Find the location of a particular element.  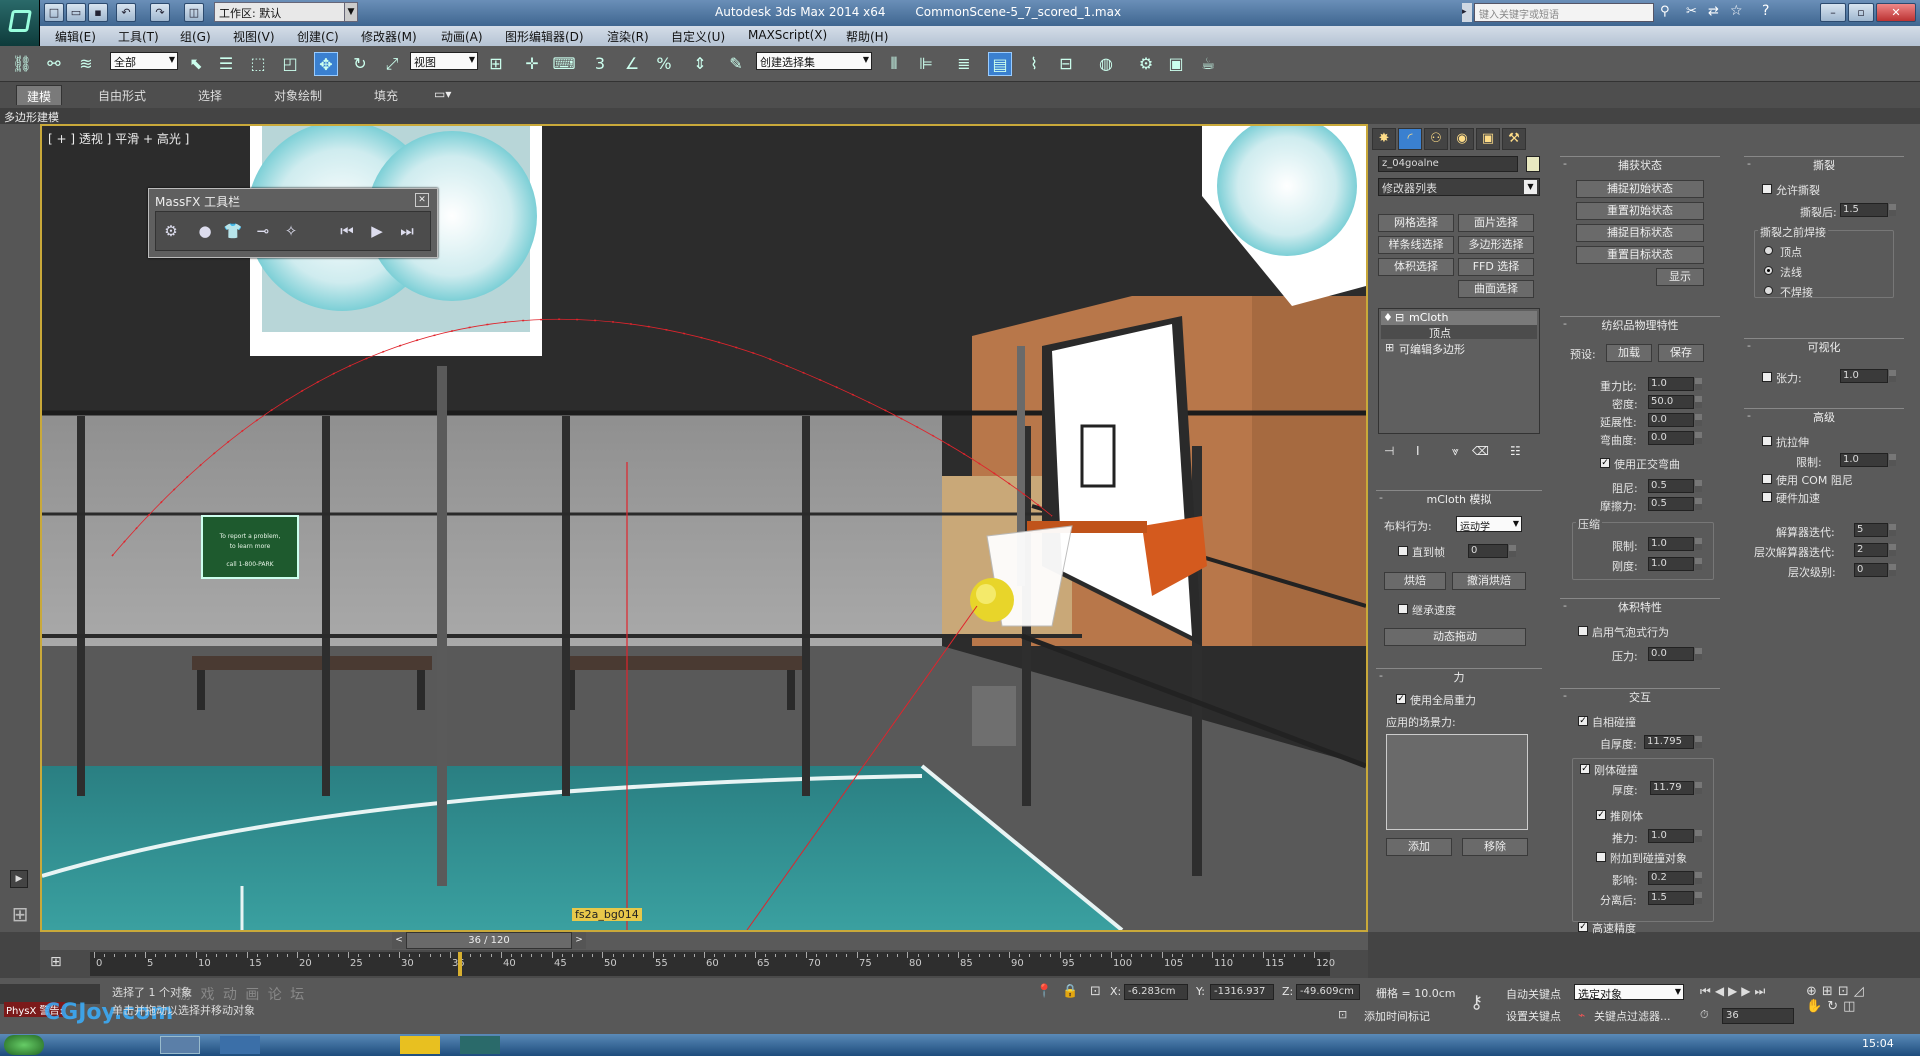

select-manipulate-icon: ✛ is located at coordinates (532, 64).